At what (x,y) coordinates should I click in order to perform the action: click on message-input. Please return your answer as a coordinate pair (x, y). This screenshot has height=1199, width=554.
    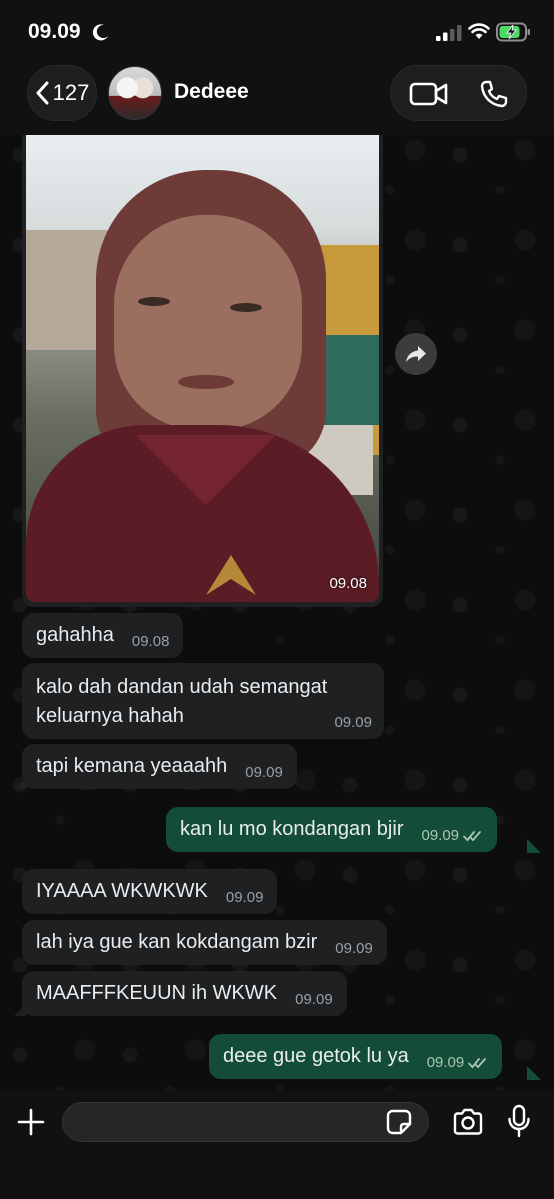
    Looking at the image, I should click on (245, 1122).